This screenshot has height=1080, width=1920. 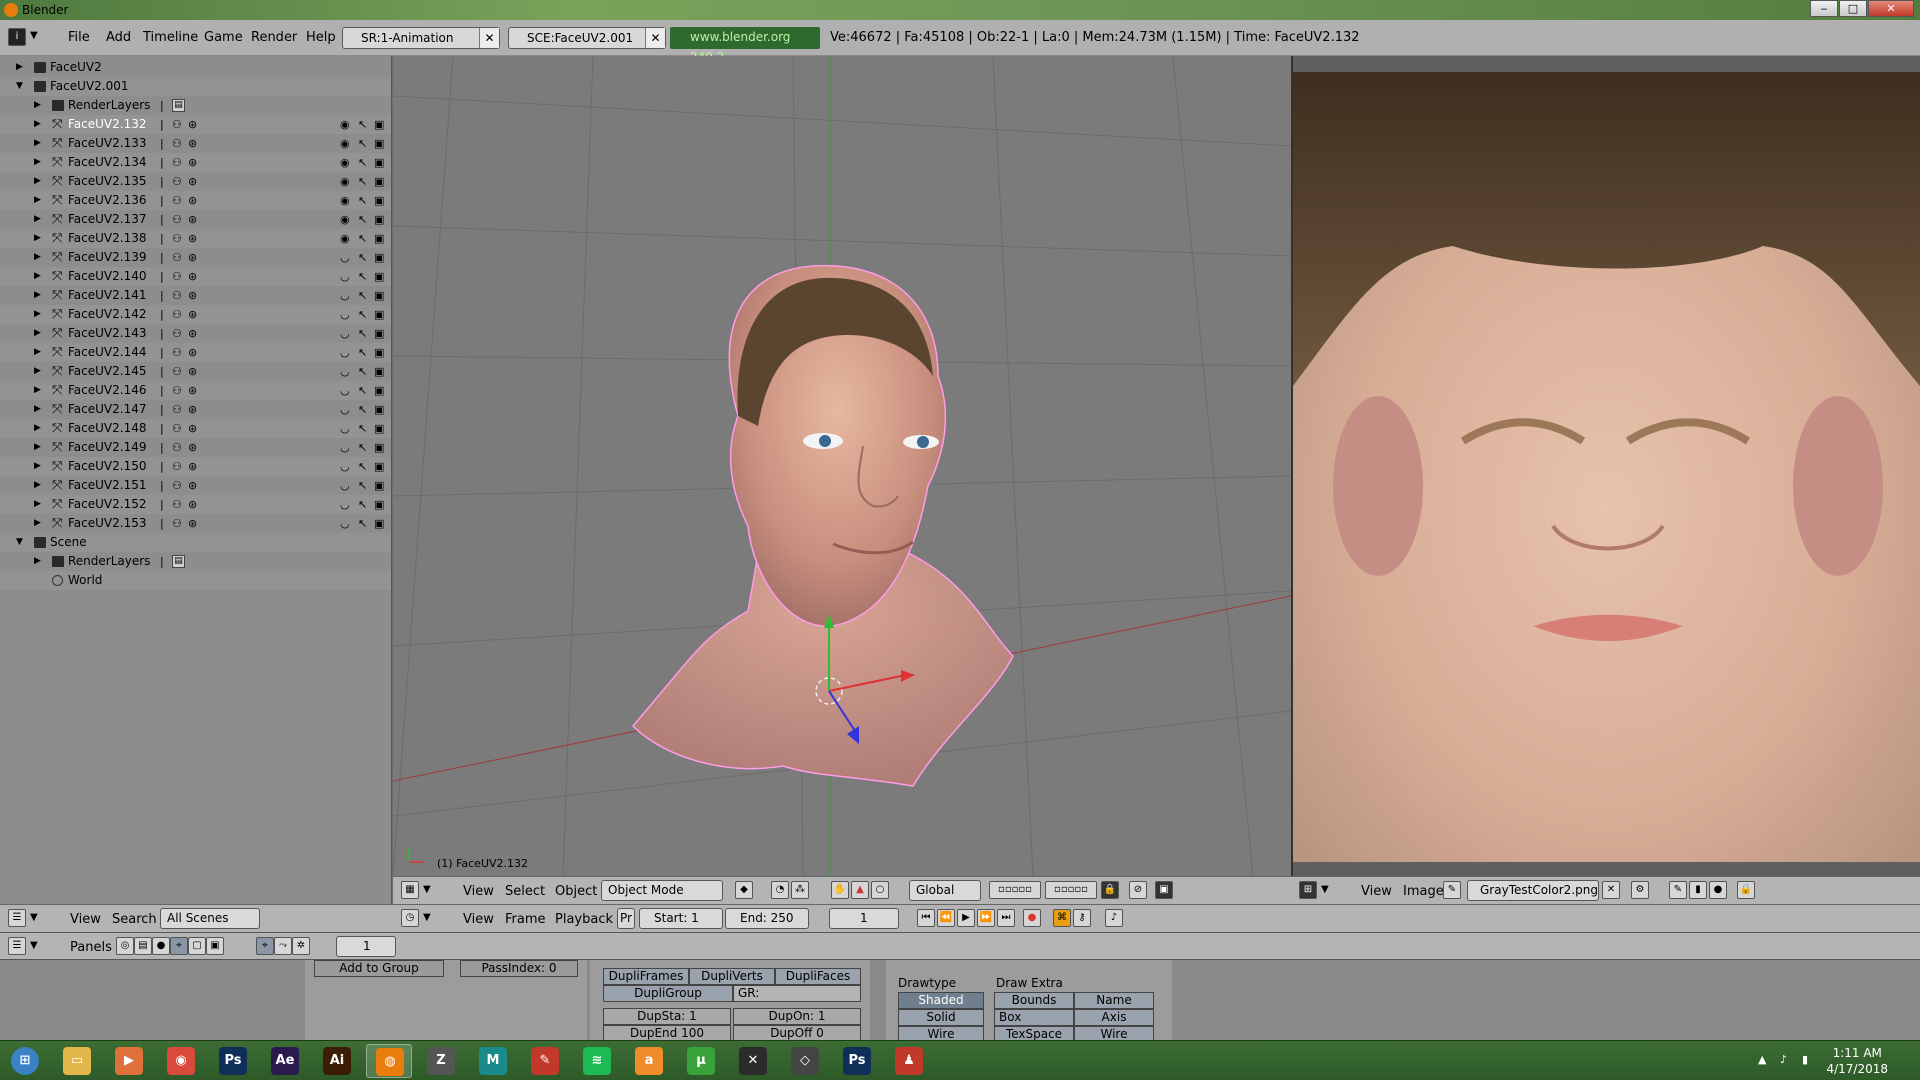 I want to click on network-icon: ▮, so click(x=1805, y=1059).